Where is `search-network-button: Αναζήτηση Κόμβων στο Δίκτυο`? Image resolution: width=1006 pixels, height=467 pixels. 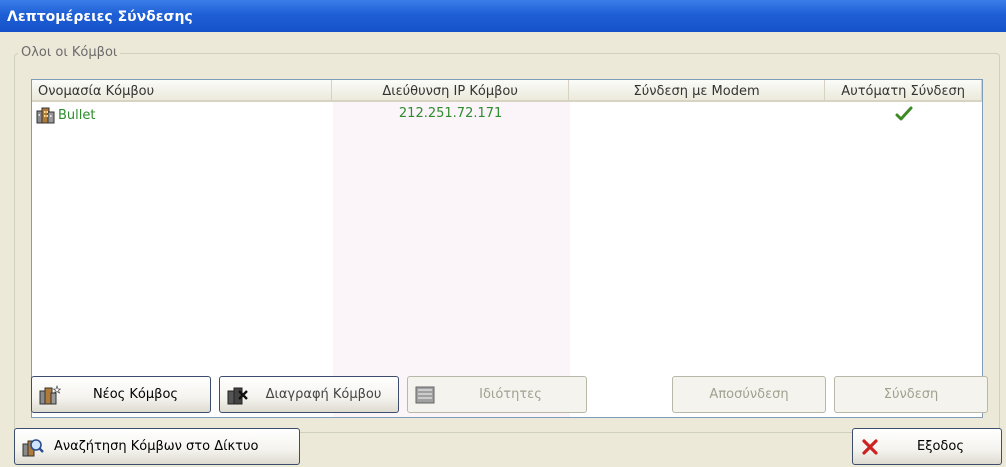
search-network-button: Αναζήτηση Κόμβων στο Δίκτυο is located at coordinates (157, 446).